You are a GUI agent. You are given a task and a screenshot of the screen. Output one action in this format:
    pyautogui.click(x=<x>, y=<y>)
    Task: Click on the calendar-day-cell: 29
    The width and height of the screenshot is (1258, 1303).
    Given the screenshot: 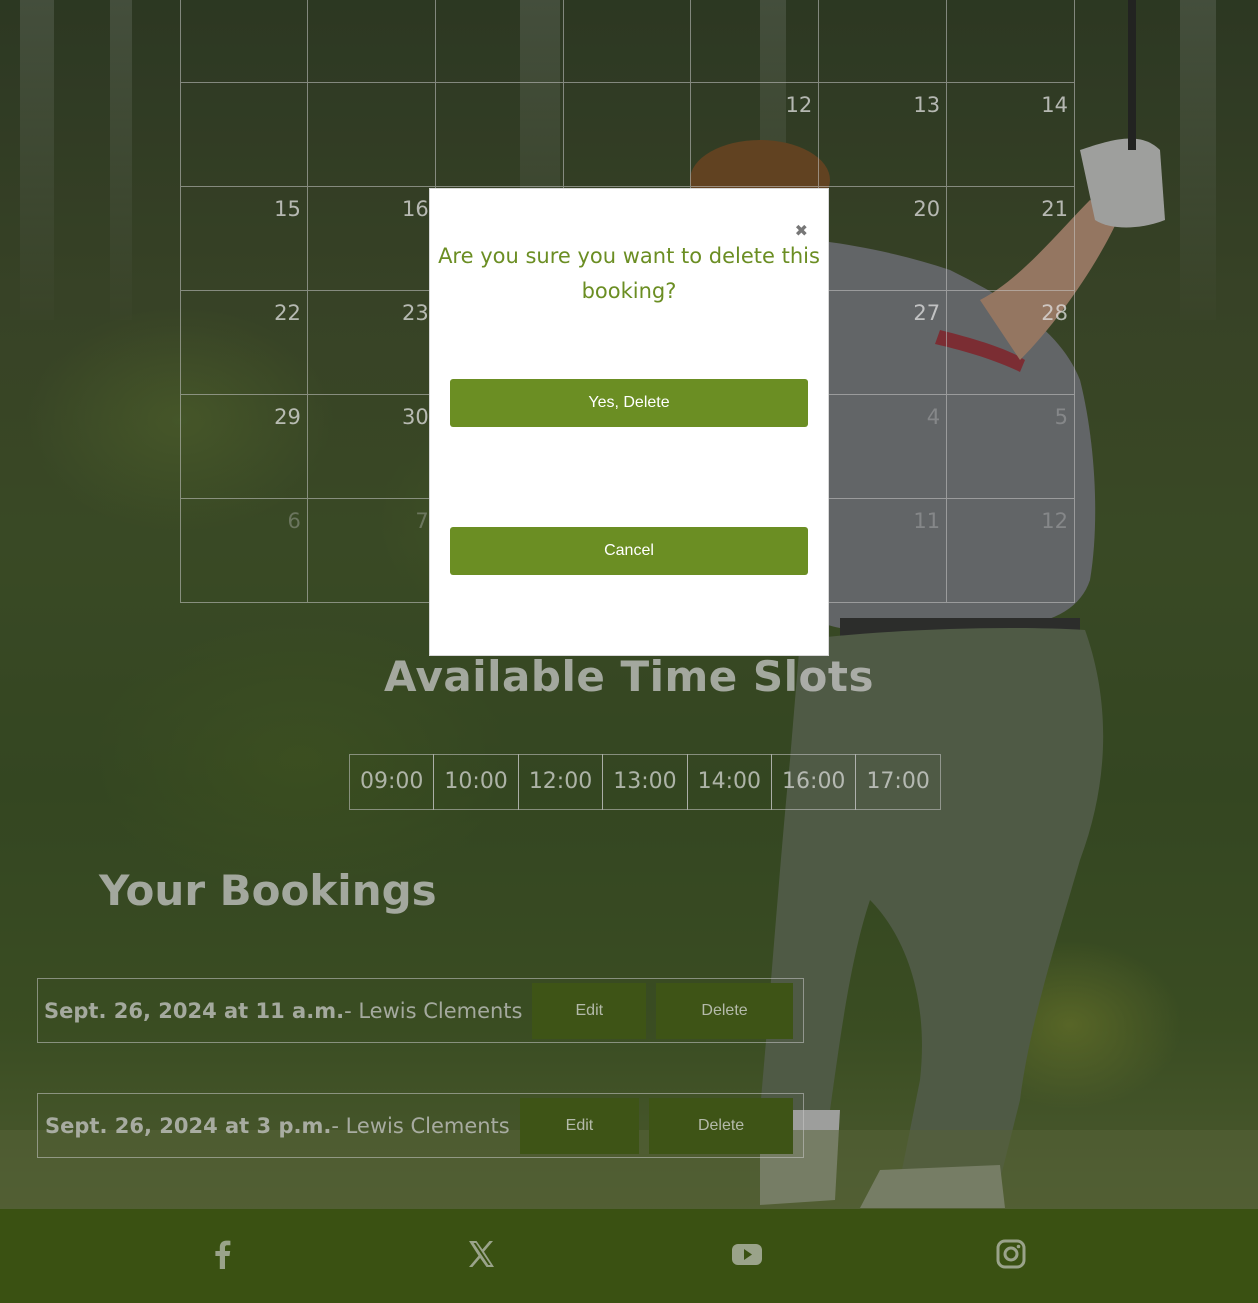 What is the action you would take?
    pyautogui.click(x=244, y=447)
    